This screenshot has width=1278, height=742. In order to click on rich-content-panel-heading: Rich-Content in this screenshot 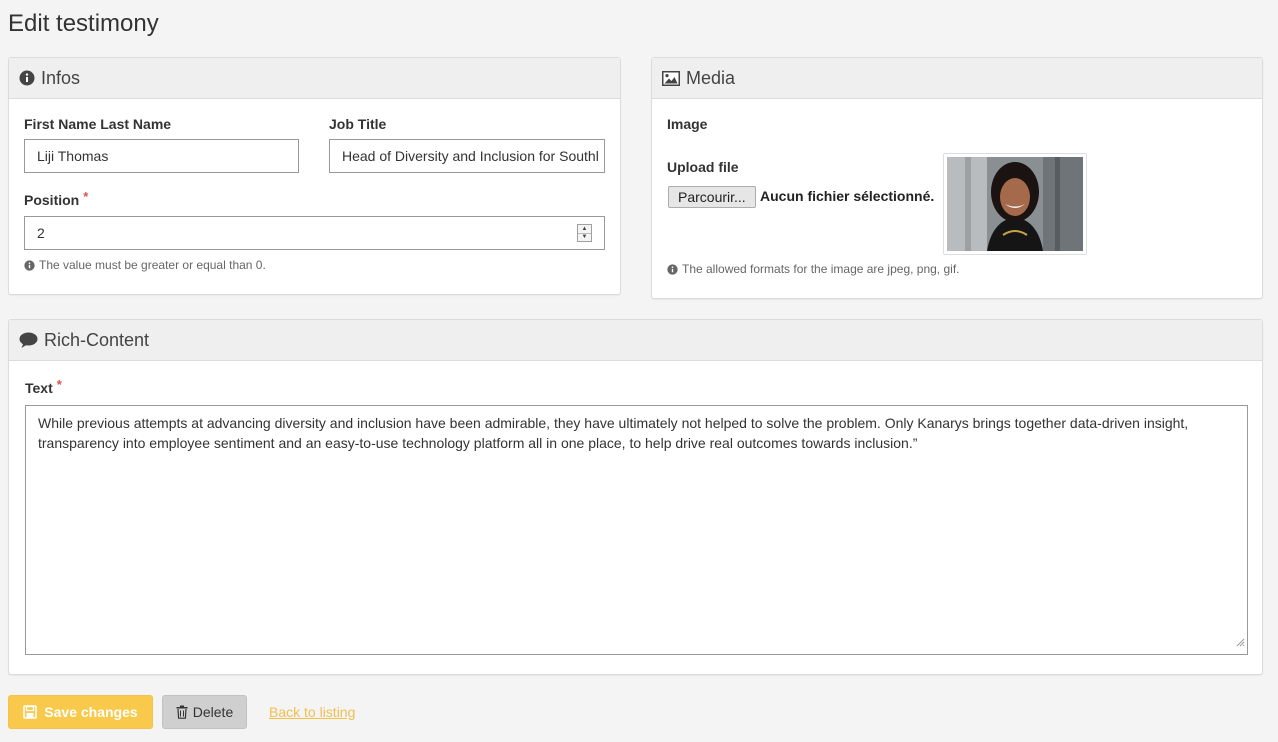, I will do `click(635, 340)`.